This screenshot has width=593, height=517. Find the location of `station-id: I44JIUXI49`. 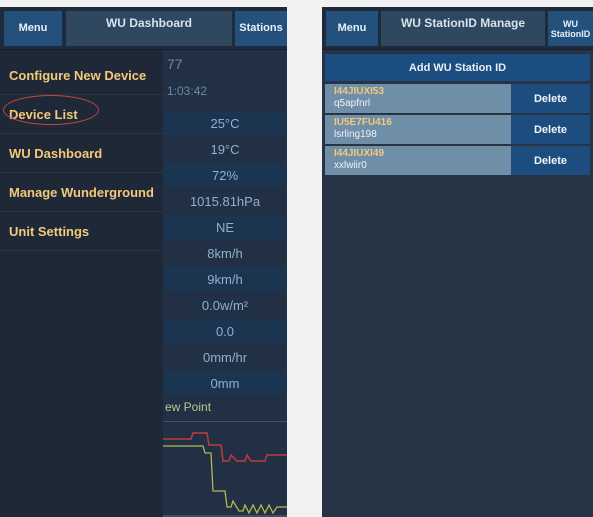

station-id: I44JIUXI49 is located at coordinates (359, 153).